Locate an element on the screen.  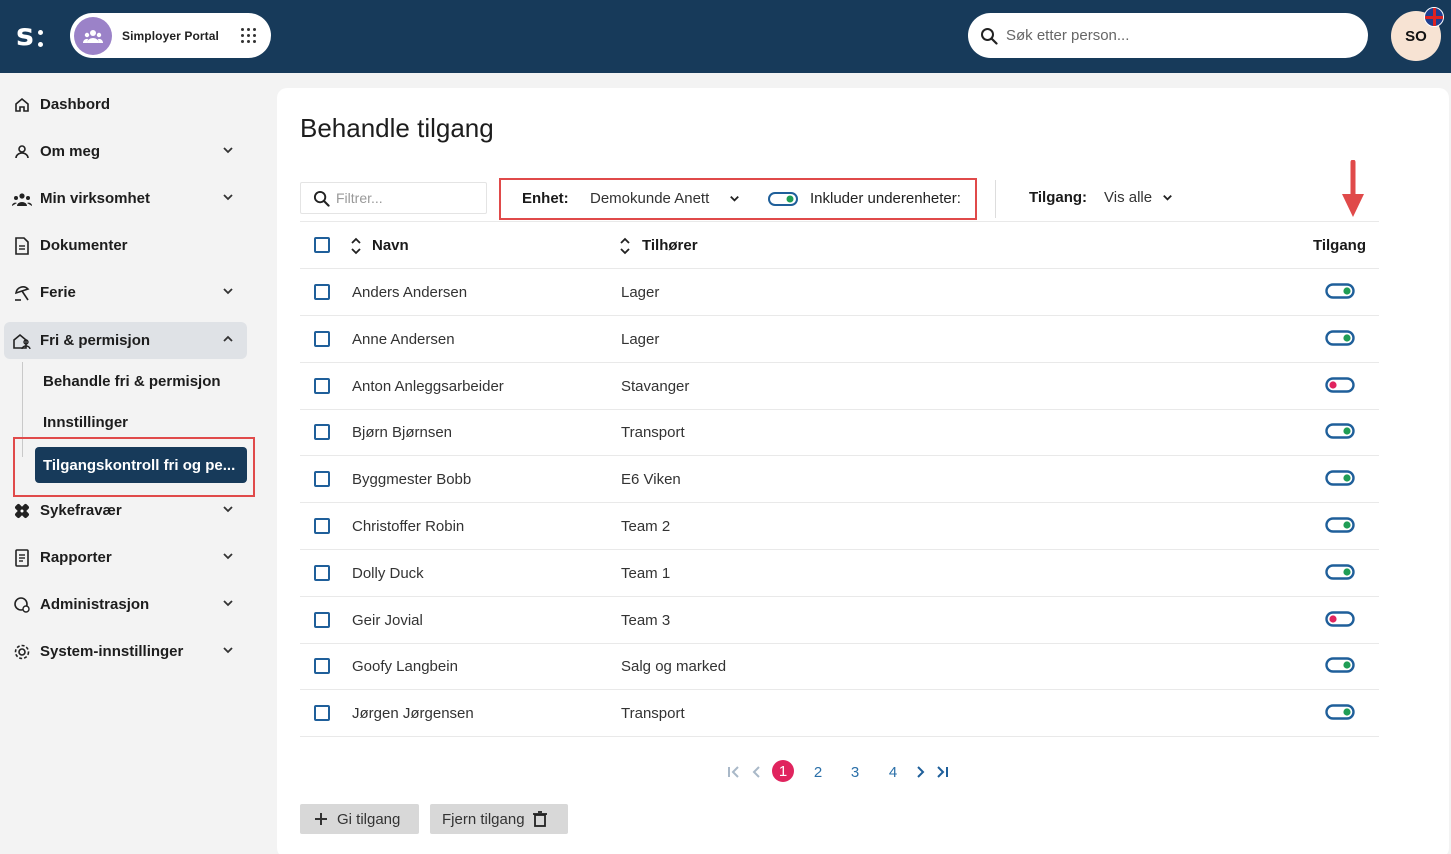
sidebar-item-administrasjon: Administrasjon is located at coordinates (125, 604).